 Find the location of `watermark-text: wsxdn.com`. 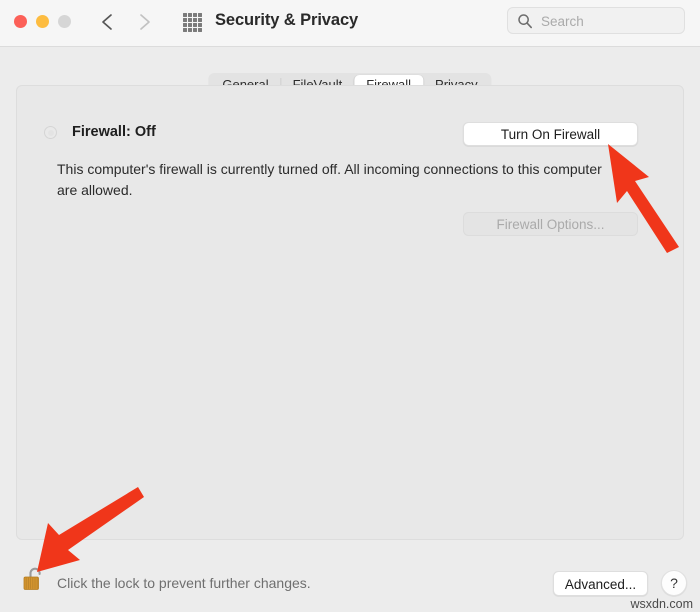

watermark-text: wsxdn.com is located at coordinates (661, 604).